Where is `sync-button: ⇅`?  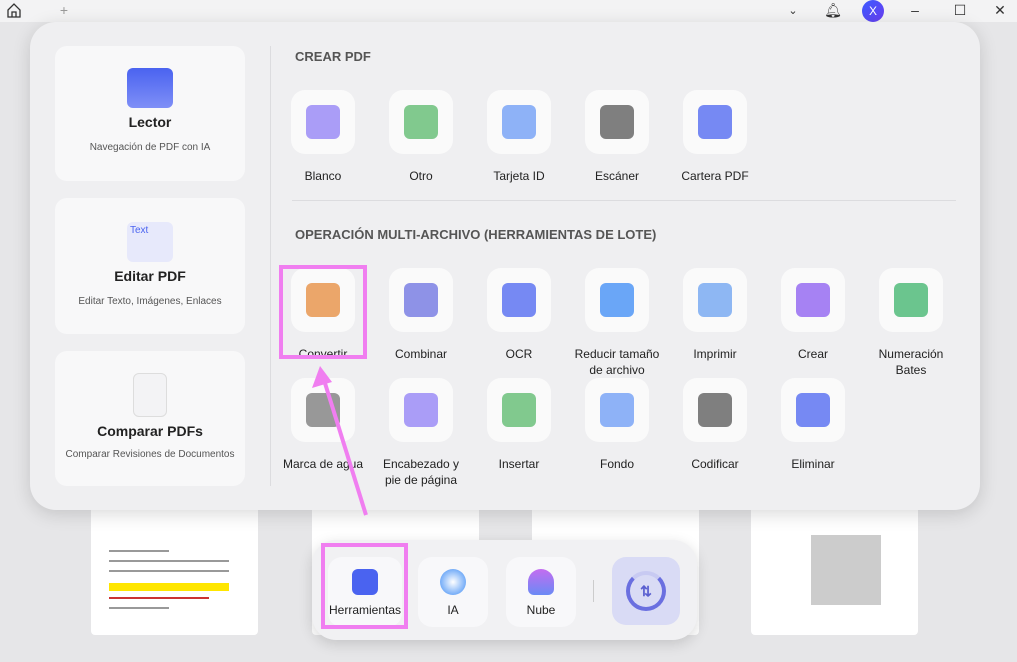
sync-button: ⇅ is located at coordinates (646, 591).